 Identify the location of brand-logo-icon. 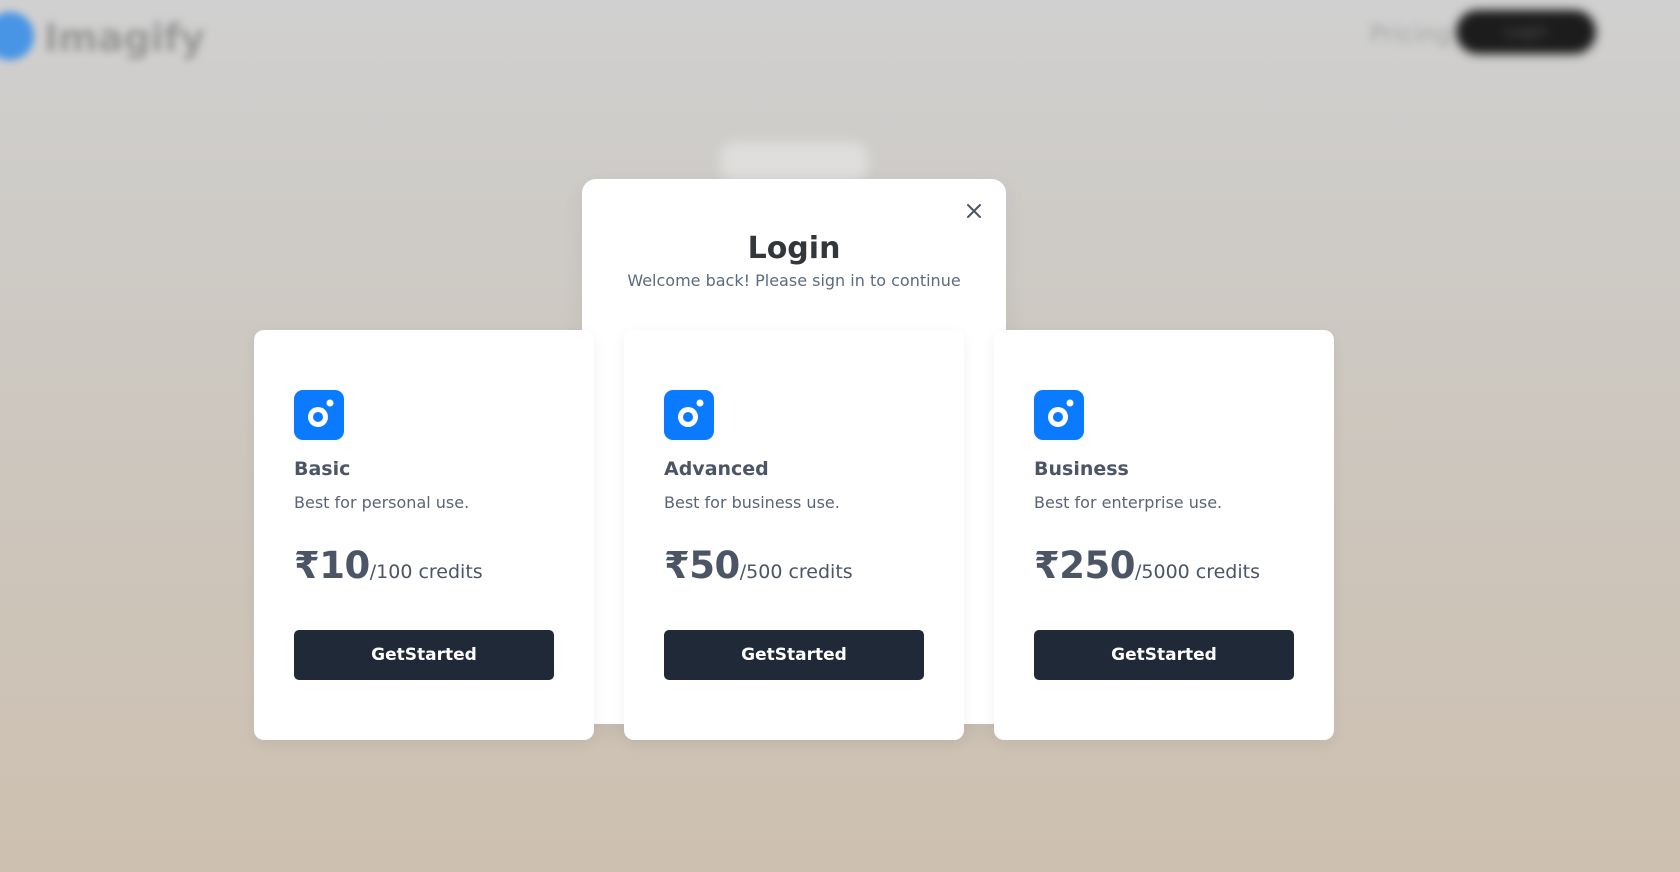
(17, 36).